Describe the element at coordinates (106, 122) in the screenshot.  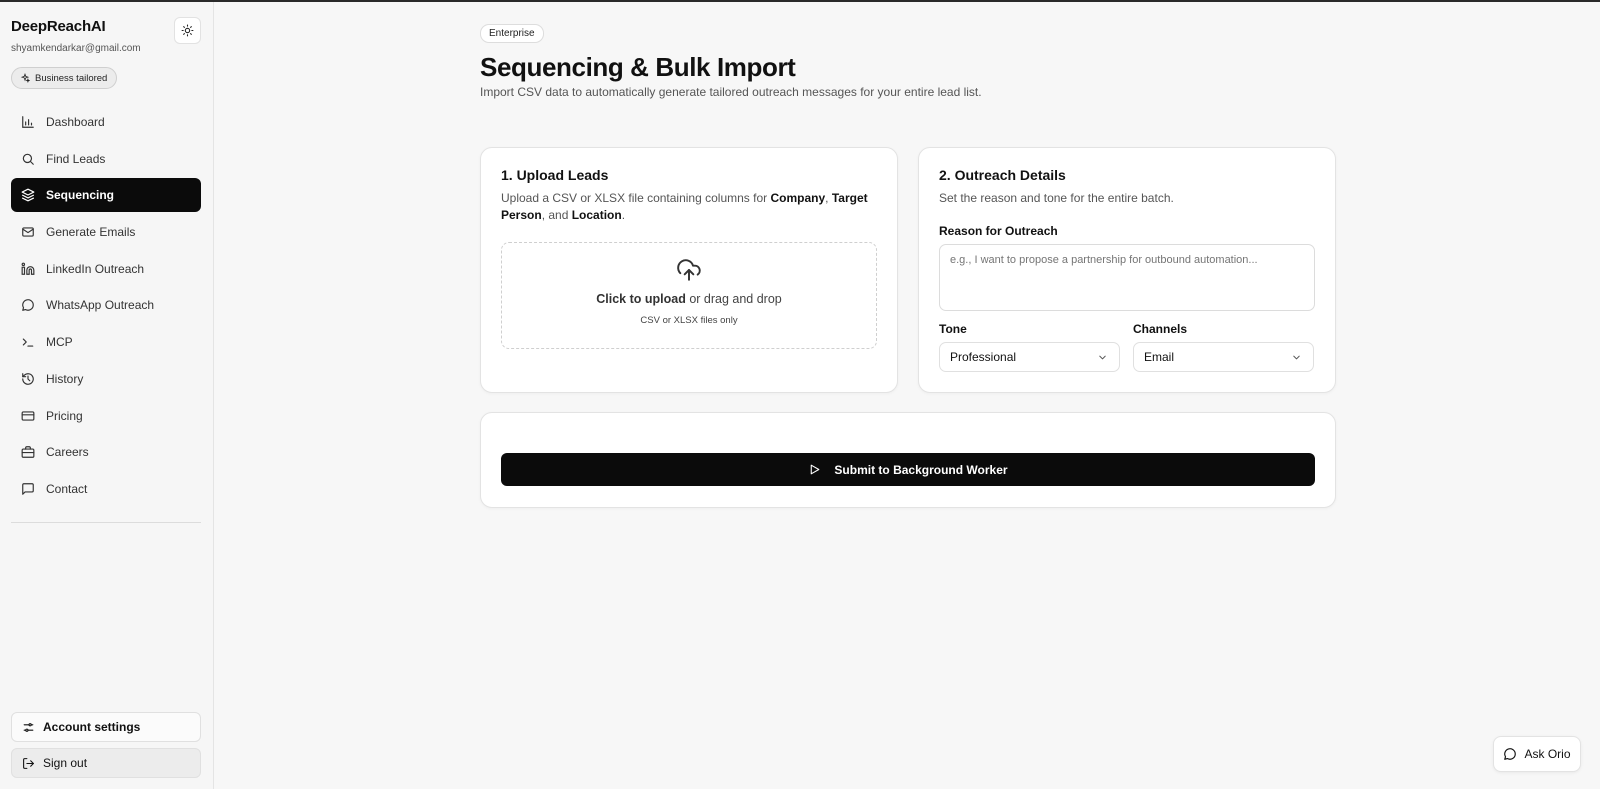
I see `sidebar-item-dashboard: Dashboard` at that location.